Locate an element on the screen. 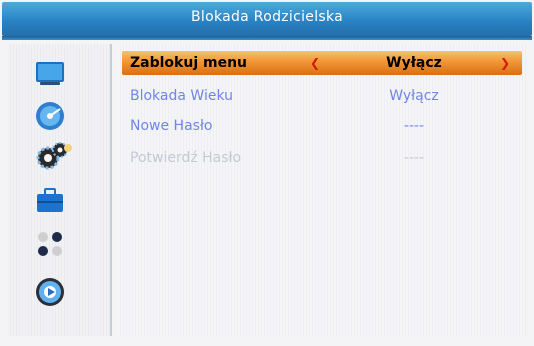 This screenshot has height=346, width=534. media-disc-icon is located at coordinates (50, 292).